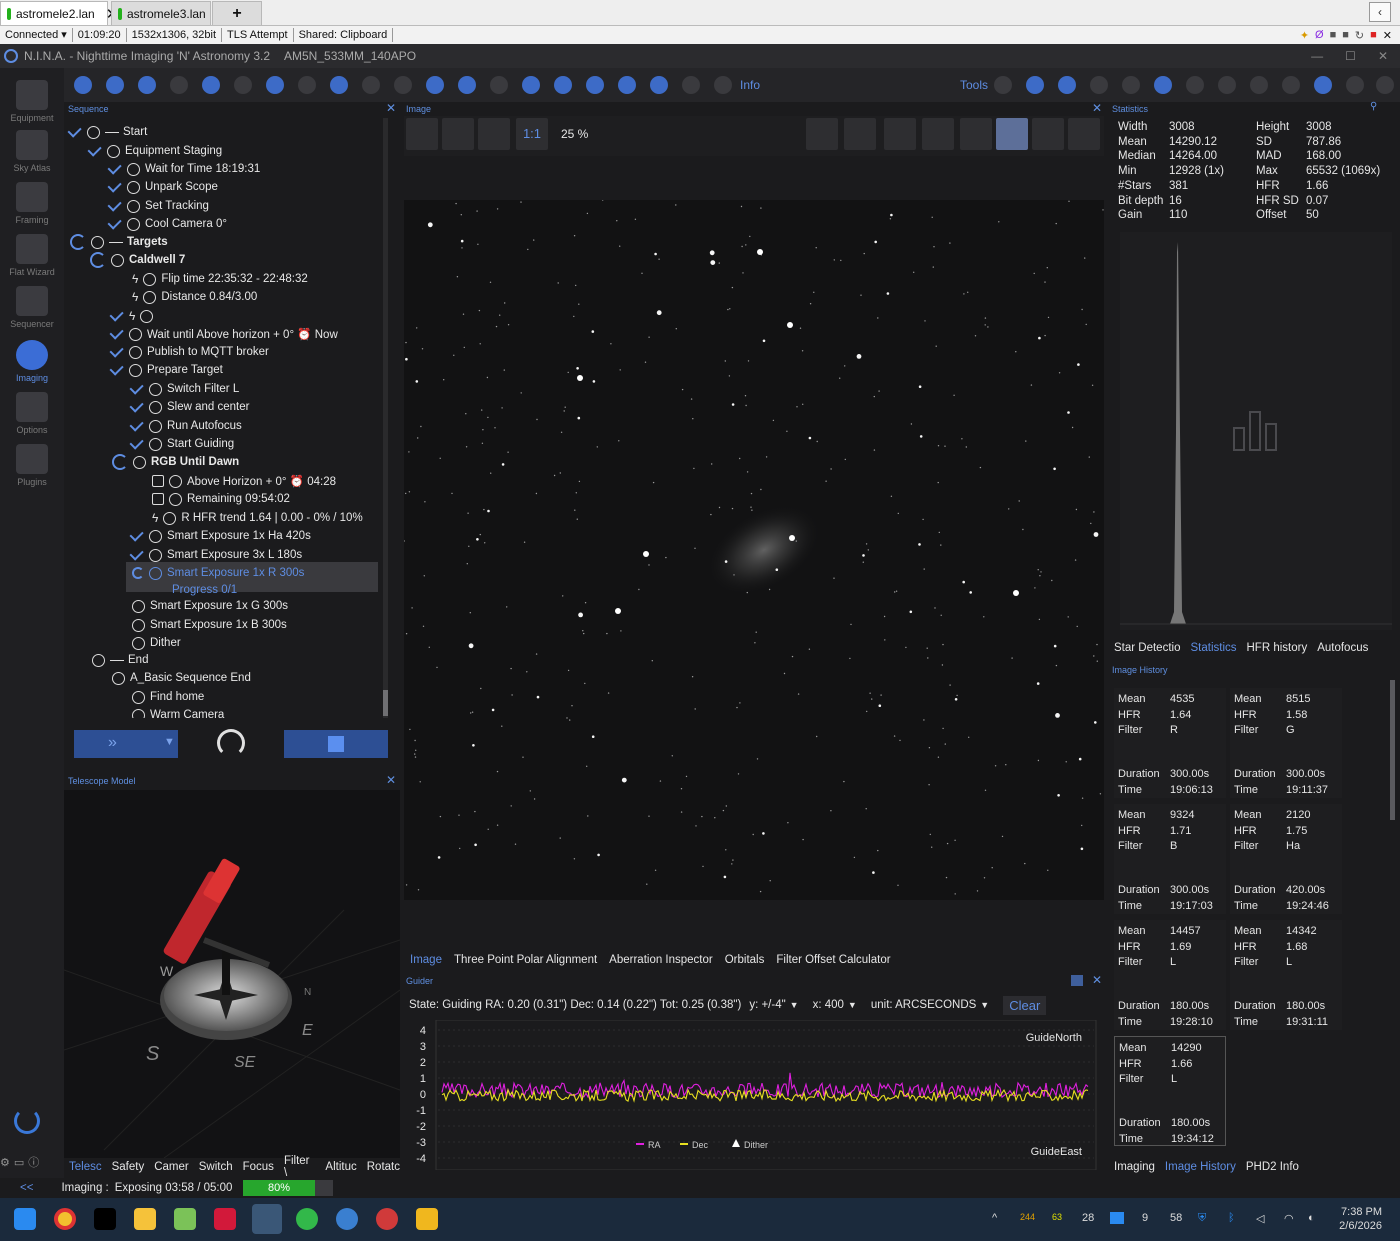 The image size is (1400, 1241). What do you see at coordinates (1272, 1167) in the screenshot?
I see `imaging-tab: PHD2 Info` at bounding box center [1272, 1167].